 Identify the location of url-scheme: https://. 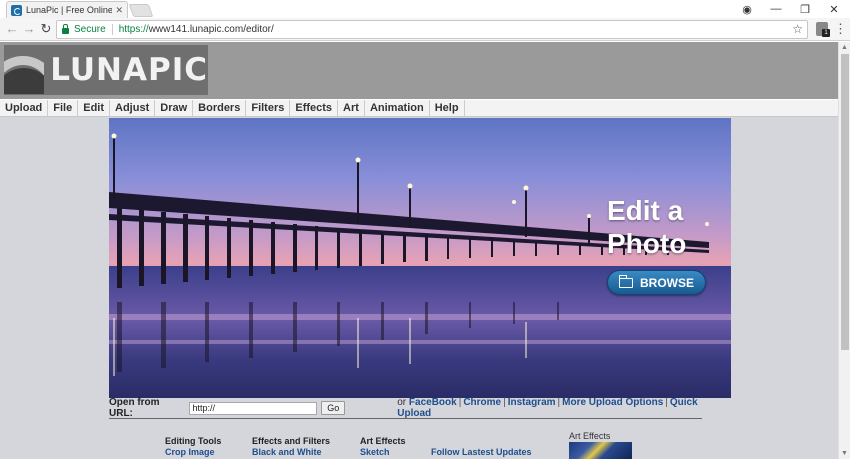
(133, 29).